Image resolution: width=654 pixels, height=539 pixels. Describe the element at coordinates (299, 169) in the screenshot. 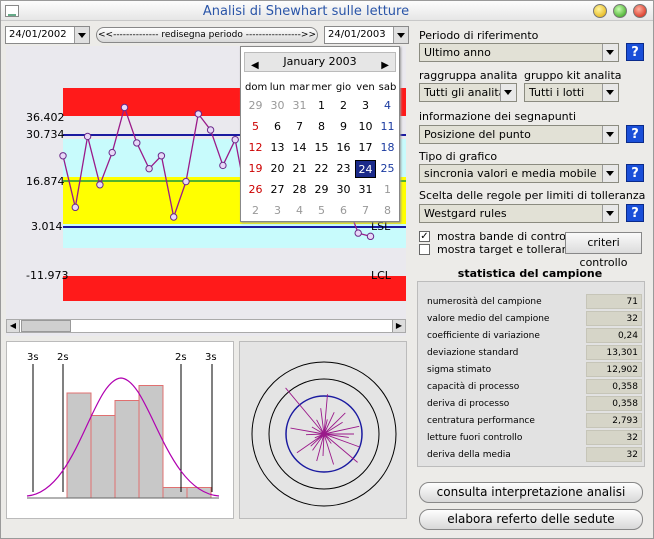

I see `calendar-day: 21` at that location.